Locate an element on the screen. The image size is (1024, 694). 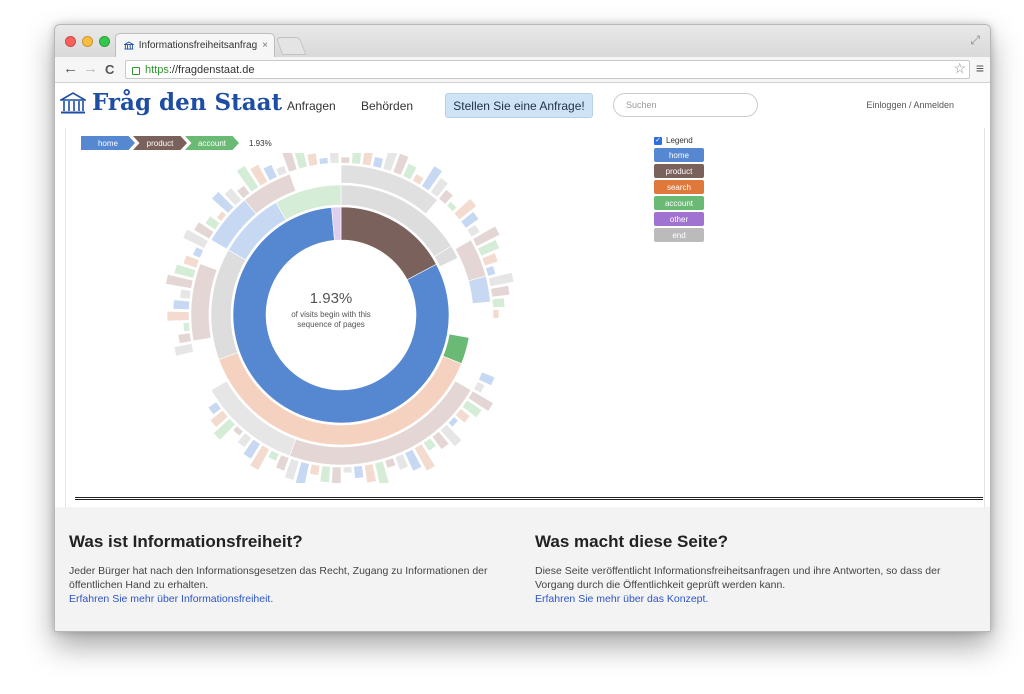
breadcrumb-percentage: 1.93% is located at coordinates (260, 143).